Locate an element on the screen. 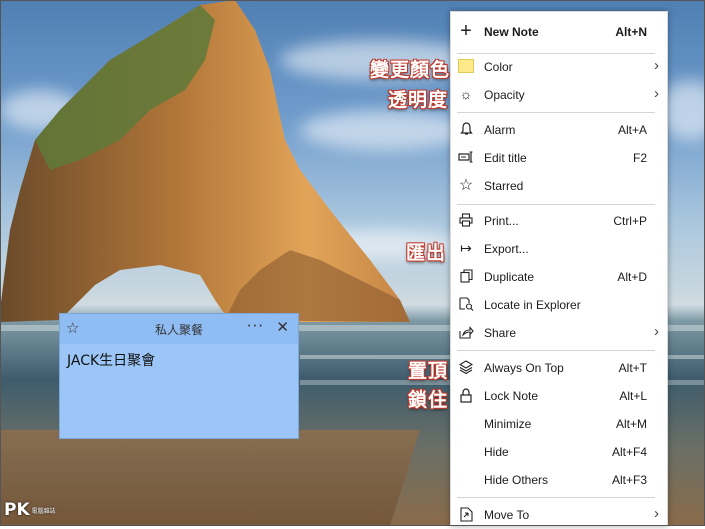 The width and height of the screenshot is (705, 529). share-icon is located at coordinates (466, 332).